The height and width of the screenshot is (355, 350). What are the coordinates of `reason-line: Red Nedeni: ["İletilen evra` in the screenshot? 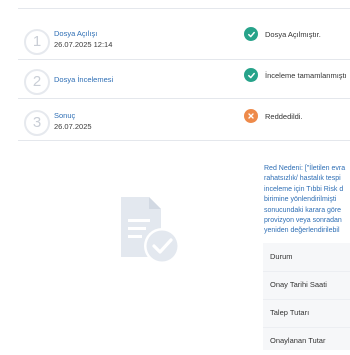 It's located at (305, 168).